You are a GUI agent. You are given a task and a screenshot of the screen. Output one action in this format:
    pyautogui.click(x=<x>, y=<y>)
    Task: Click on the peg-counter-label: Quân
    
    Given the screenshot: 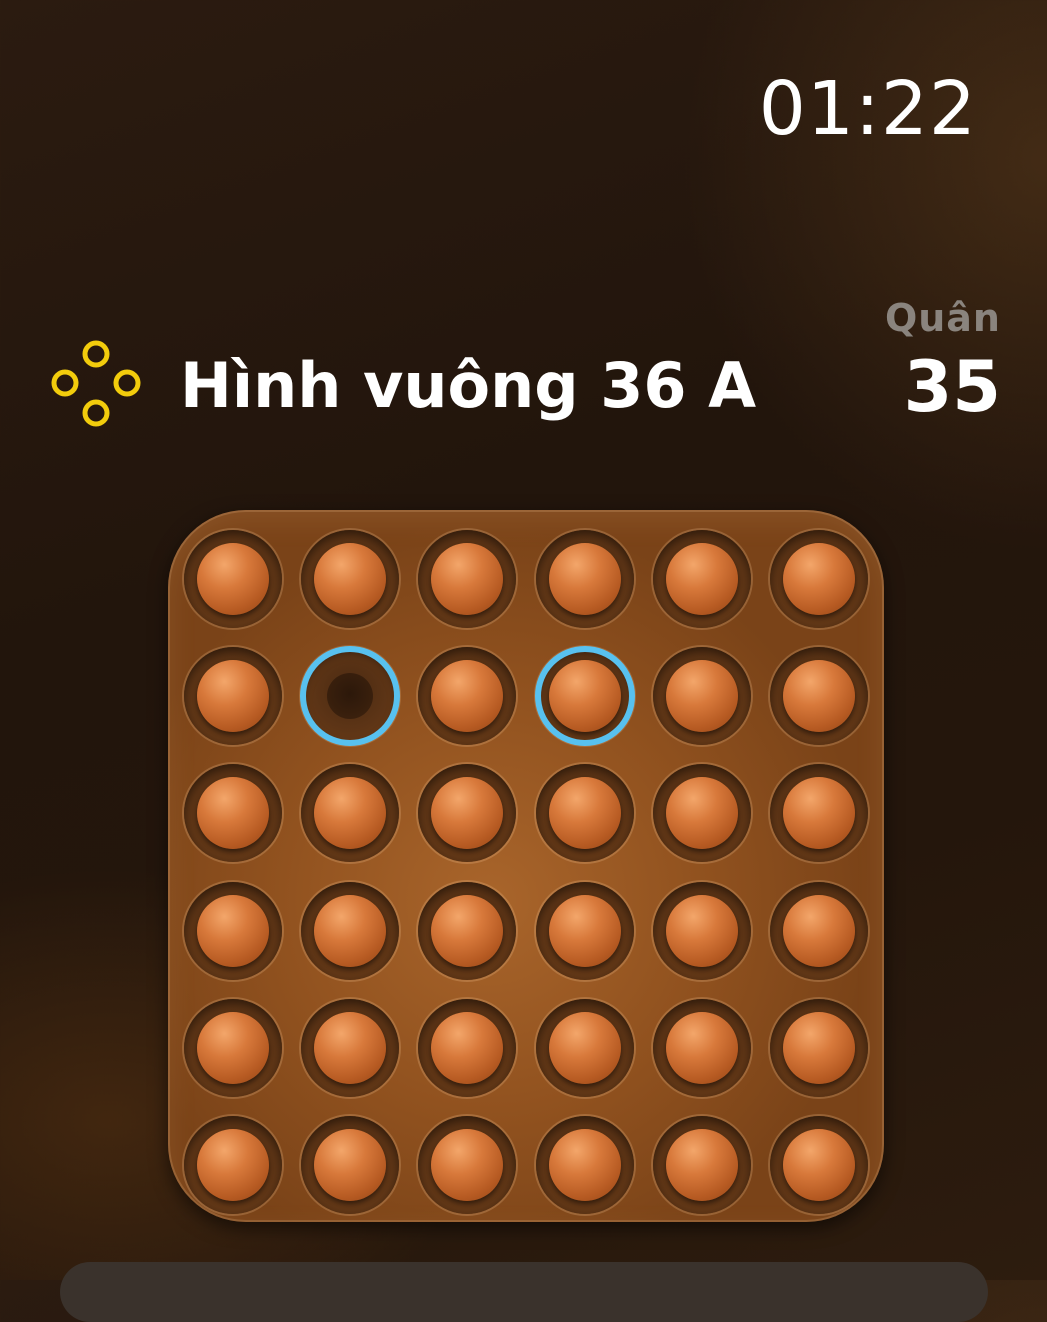 What is the action you would take?
    pyautogui.click(x=942, y=318)
    